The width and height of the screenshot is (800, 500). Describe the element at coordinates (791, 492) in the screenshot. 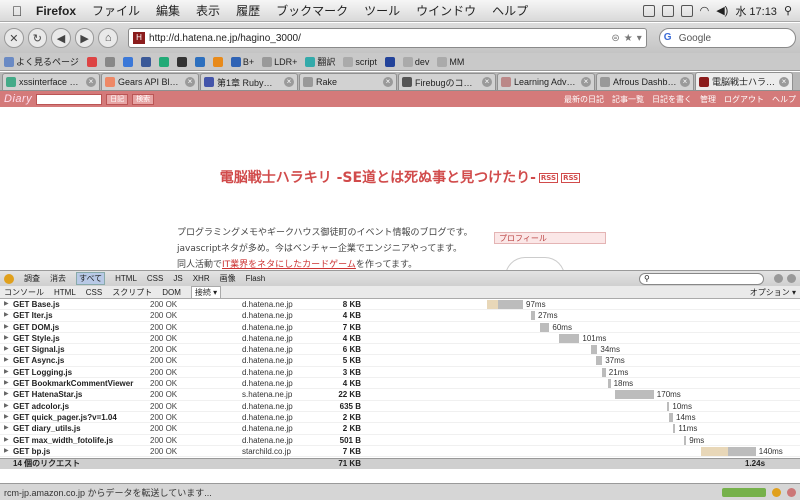

I see `addon-status-icon` at that location.